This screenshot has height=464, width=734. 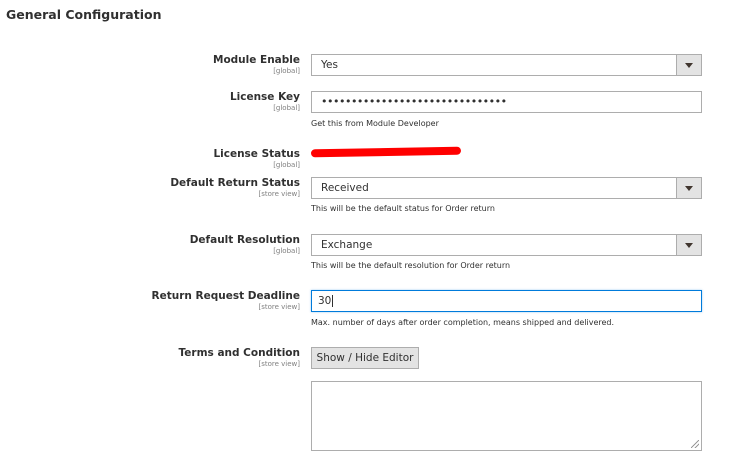 I want to click on default-resolution-label: Default Resolution, so click(x=244, y=240).